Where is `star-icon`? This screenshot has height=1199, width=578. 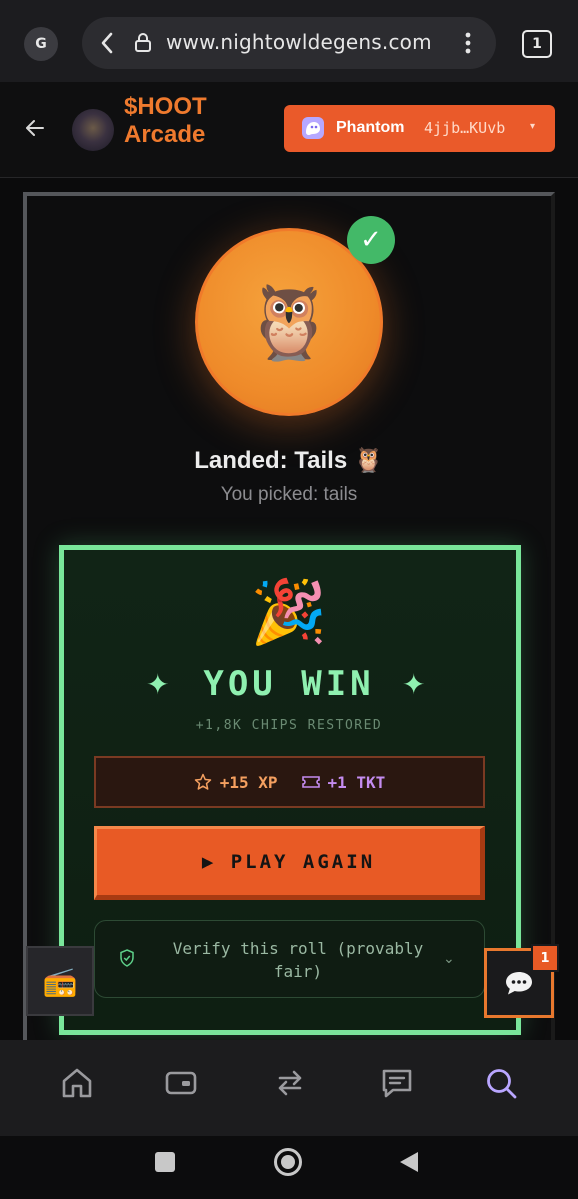 star-icon is located at coordinates (202, 781).